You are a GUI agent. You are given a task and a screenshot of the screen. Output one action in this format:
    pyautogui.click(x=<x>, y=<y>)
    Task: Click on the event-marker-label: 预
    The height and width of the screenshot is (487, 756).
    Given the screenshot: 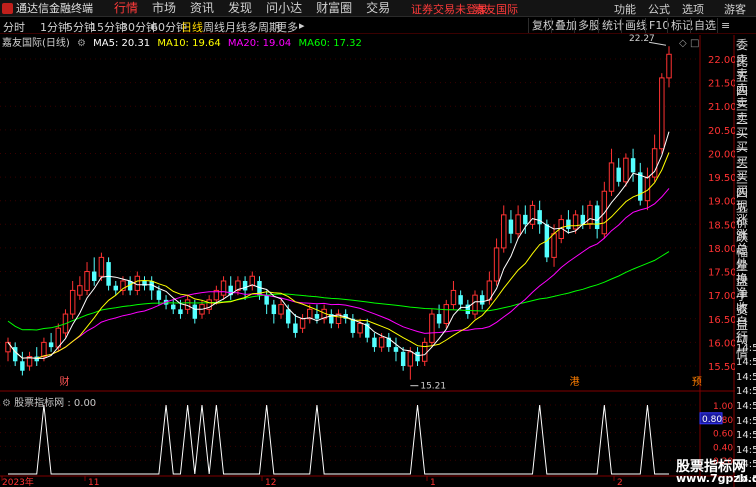 What is the action you would take?
    pyautogui.click(x=697, y=382)
    